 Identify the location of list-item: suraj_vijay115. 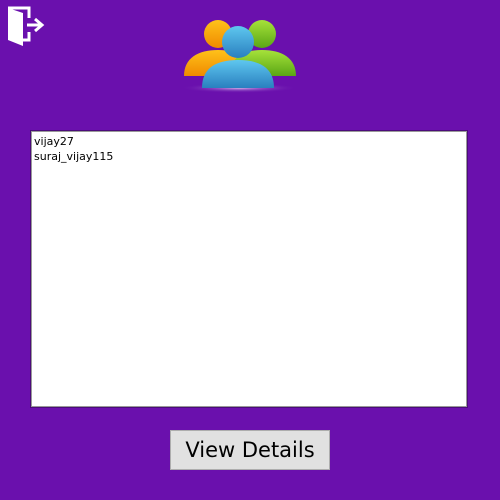
(249, 156).